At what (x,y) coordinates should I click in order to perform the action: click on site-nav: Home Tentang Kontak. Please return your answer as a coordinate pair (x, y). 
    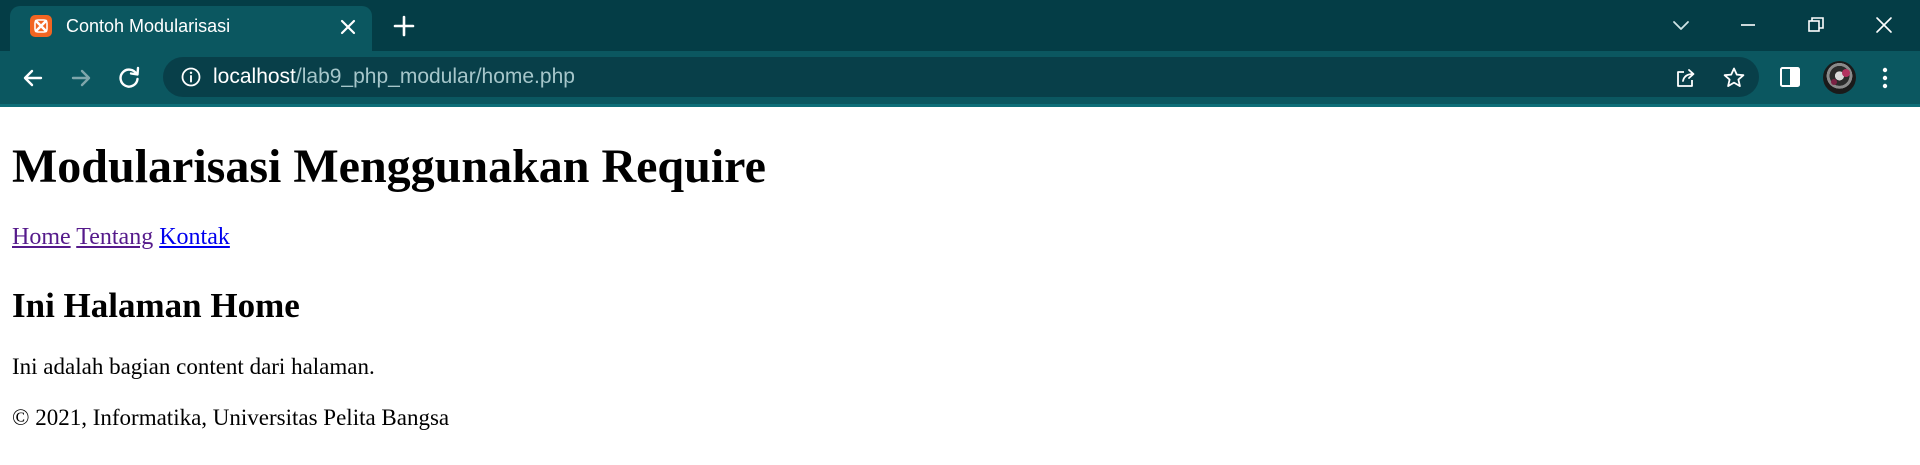
    Looking at the image, I should click on (121, 237).